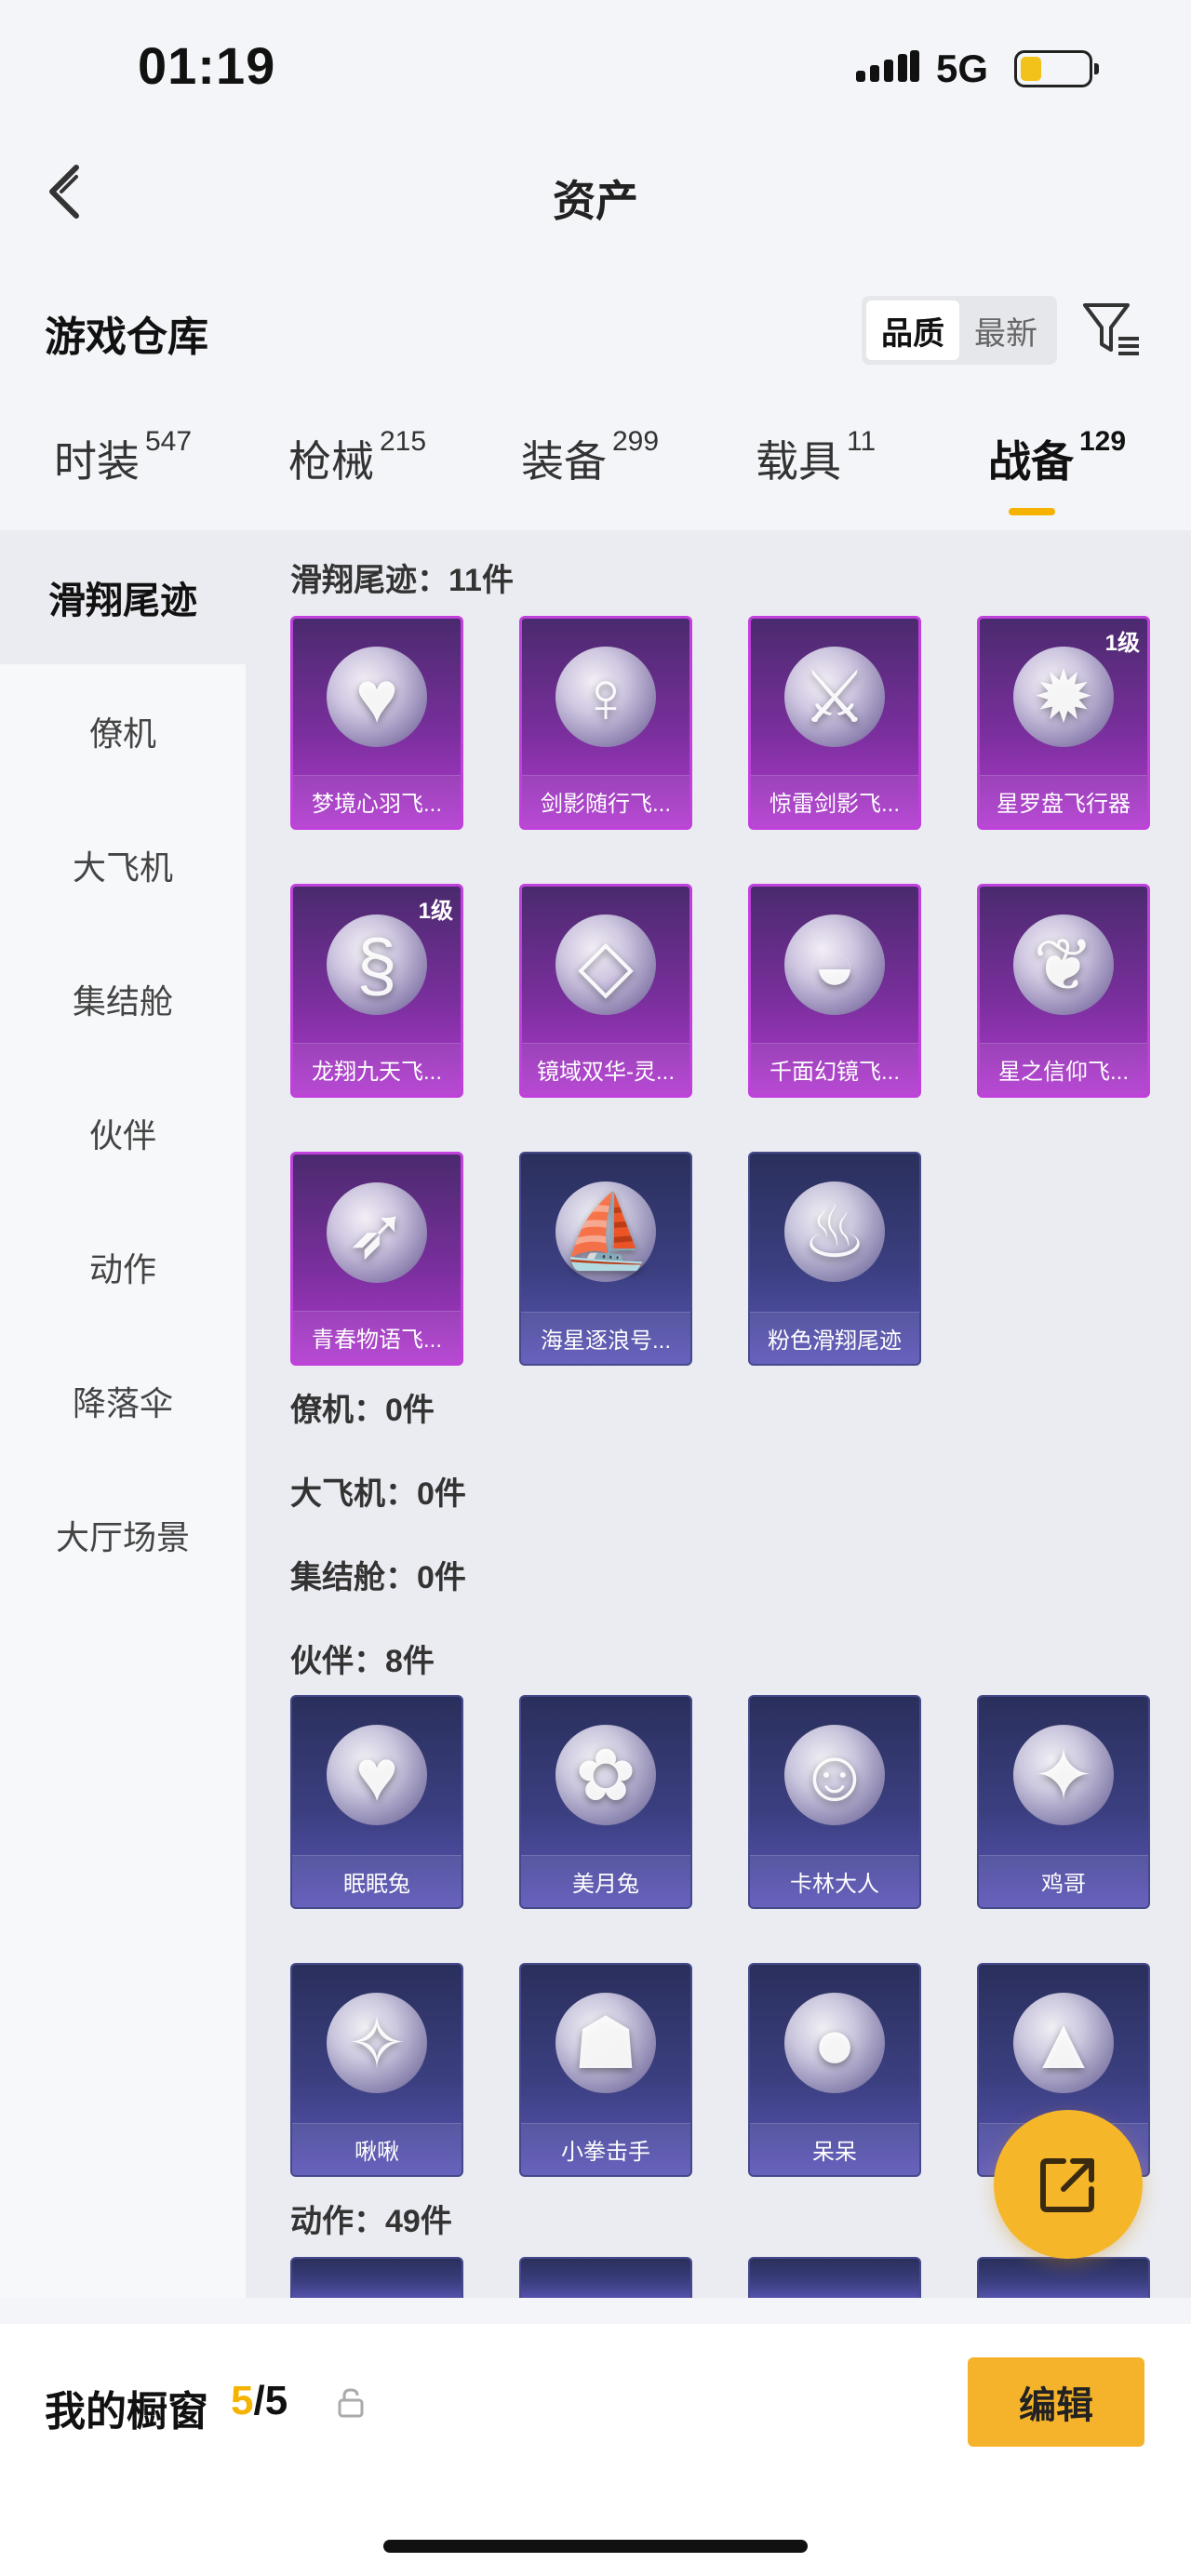  Describe the element at coordinates (887, 66) in the screenshot. I see `signal-icon` at that location.